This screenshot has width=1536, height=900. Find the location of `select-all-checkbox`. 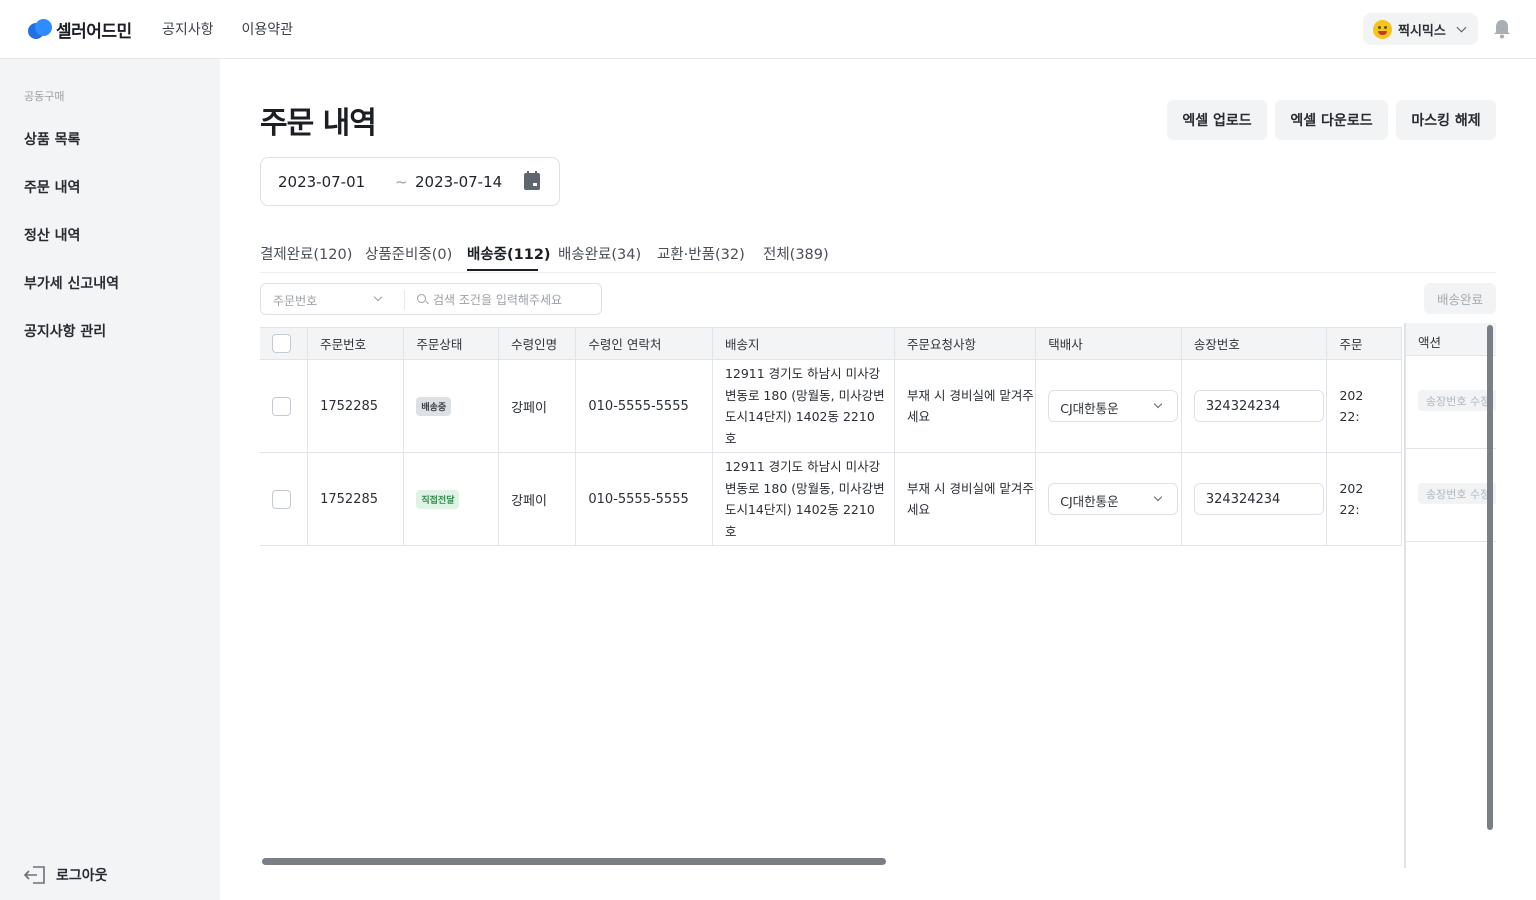

select-all-checkbox is located at coordinates (281, 343).